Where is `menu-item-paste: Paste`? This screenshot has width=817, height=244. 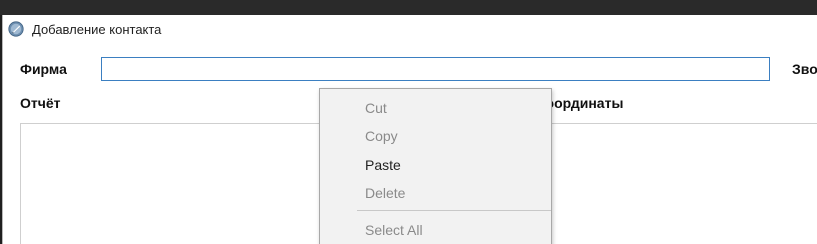 menu-item-paste: Paste is located at coordinates (435, 165).